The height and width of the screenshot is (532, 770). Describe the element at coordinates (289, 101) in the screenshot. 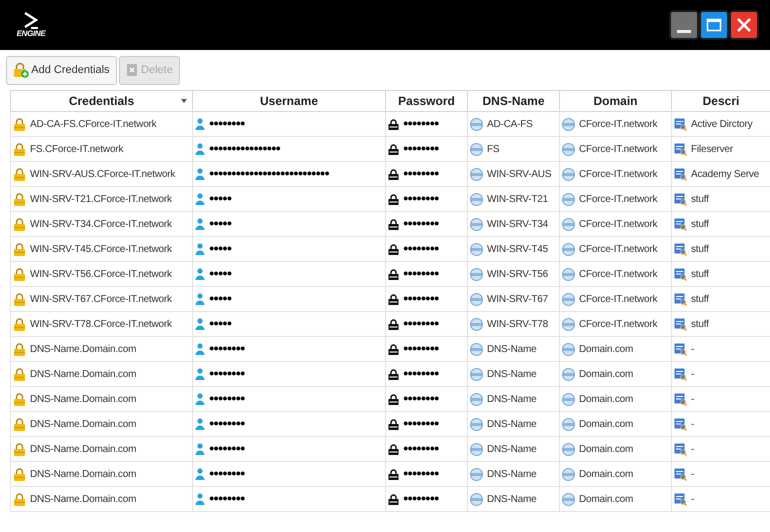

I see `column-header: Username` at that location.